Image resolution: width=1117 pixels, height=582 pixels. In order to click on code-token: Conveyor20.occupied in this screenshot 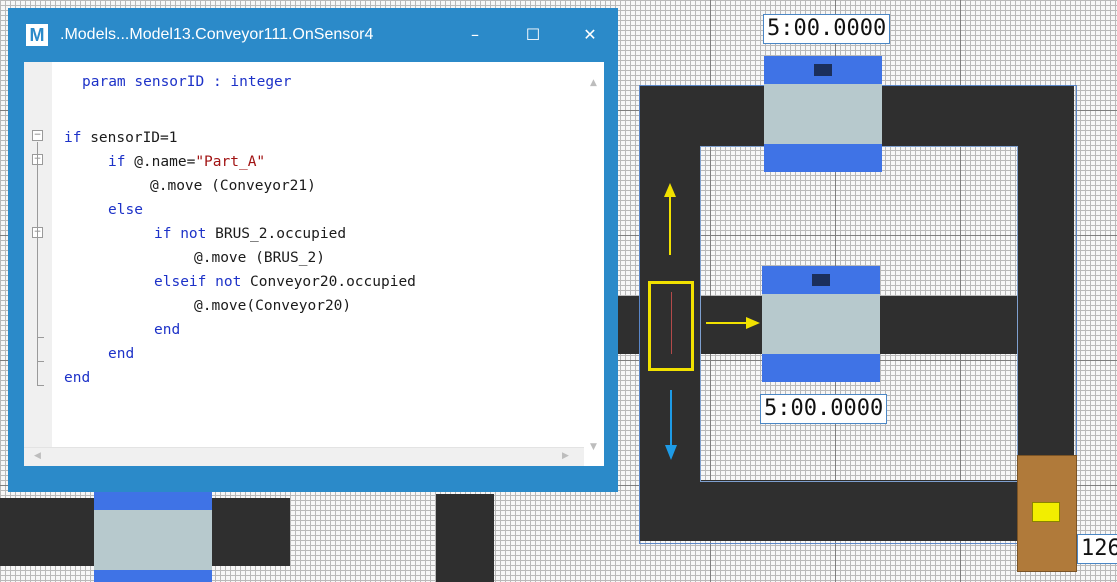, I will do `click(328, 282)`.